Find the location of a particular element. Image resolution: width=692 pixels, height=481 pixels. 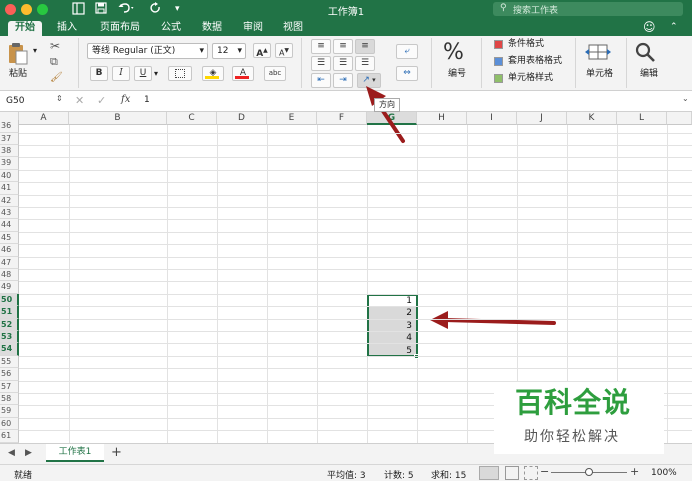

column-header: I is located at coordinates (492, 118).